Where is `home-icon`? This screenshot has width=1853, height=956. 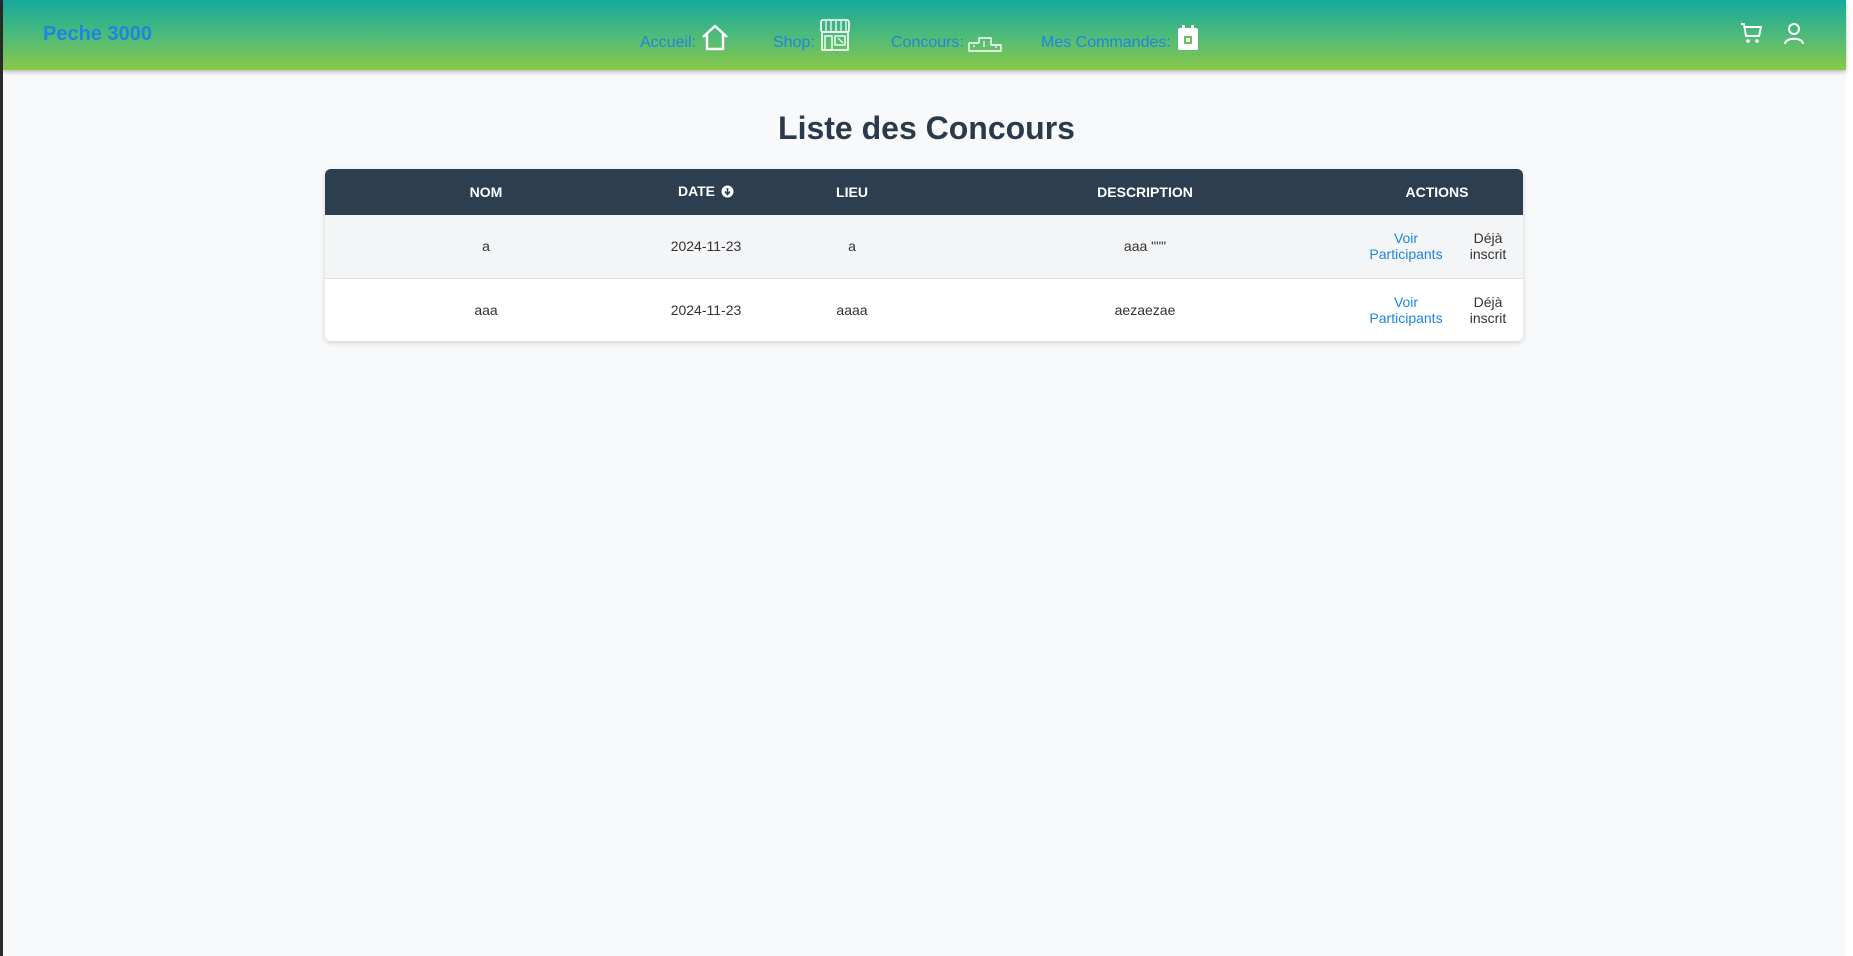
home-icon is located at coordinates (715, 37).